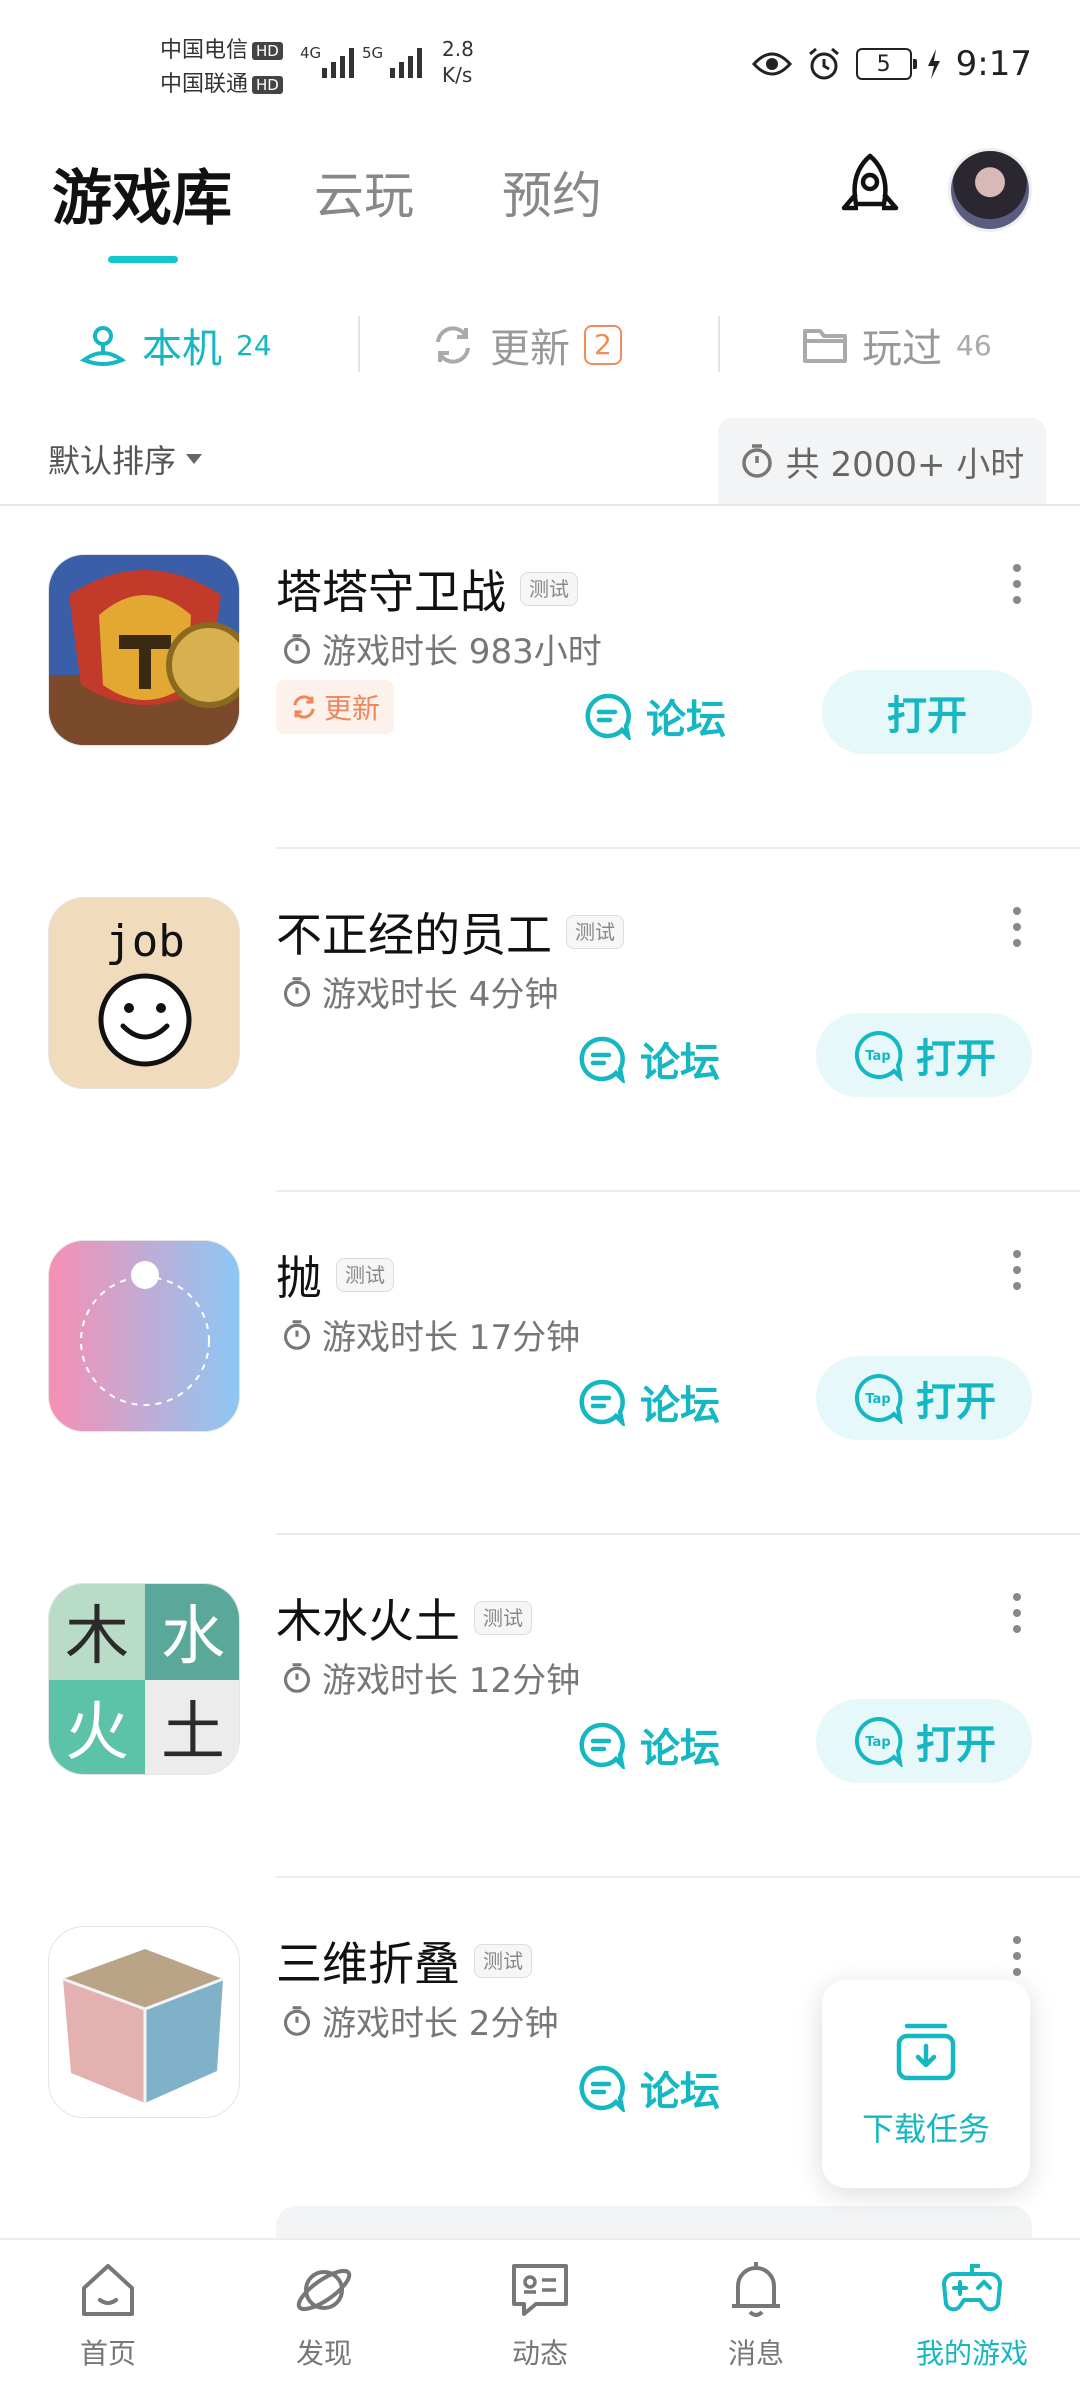  Describe the element at coordinates (540, 2290) in the screenshot. I see `chat-icon` at that location.